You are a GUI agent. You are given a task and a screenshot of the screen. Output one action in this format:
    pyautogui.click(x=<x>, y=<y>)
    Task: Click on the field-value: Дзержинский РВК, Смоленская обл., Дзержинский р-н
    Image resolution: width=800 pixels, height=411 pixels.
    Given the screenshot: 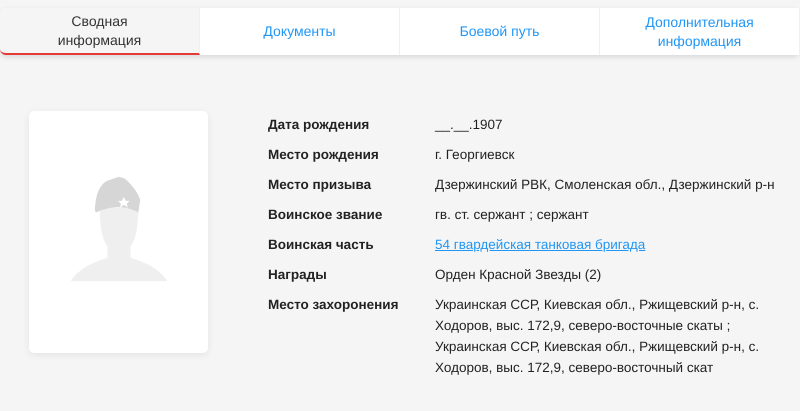 What is the action you would take?
    pyautogui.click(x=605, y=185)
    